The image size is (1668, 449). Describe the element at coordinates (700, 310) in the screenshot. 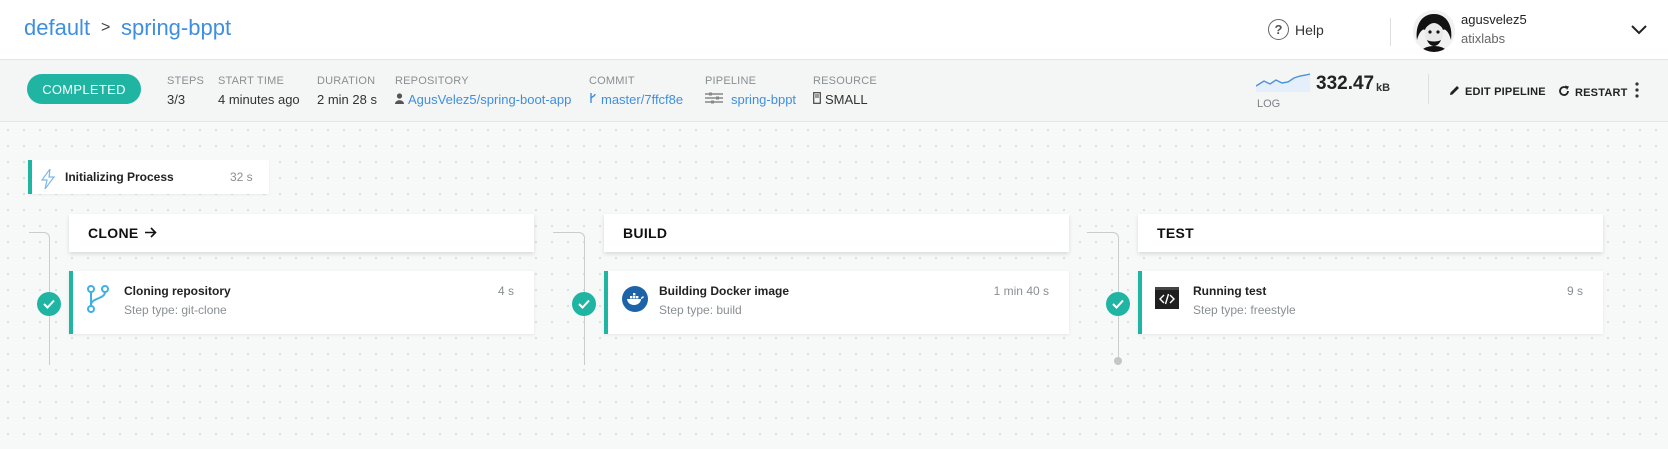

I see `step-type: Step type: build` at that location.